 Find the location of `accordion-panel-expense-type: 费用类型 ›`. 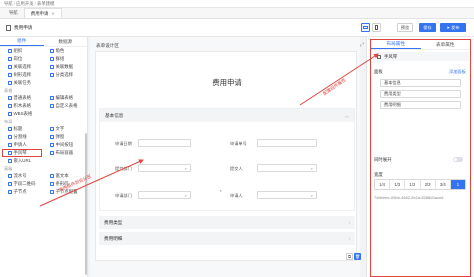

accordion-panel-expense-type: 费用类型 › is located at coordinates (227, 222).